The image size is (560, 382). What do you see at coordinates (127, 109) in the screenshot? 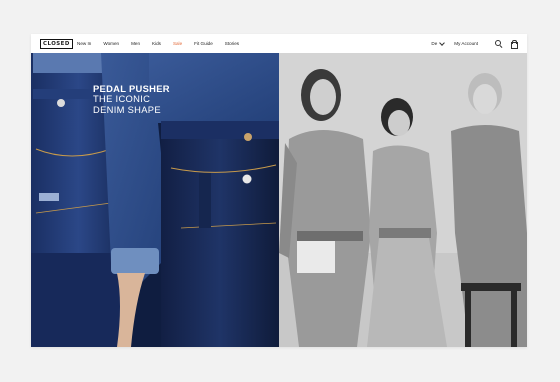
I see `hero-headline-line3: DENIM SHAPE` at bounding box center [127, 109].